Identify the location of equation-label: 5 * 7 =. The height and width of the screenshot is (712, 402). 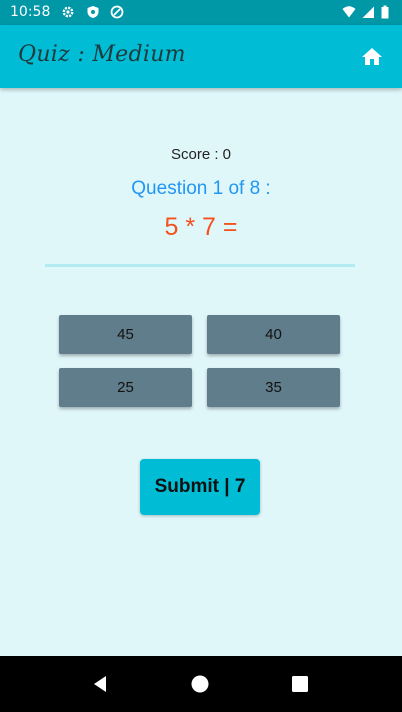
(201, 227).